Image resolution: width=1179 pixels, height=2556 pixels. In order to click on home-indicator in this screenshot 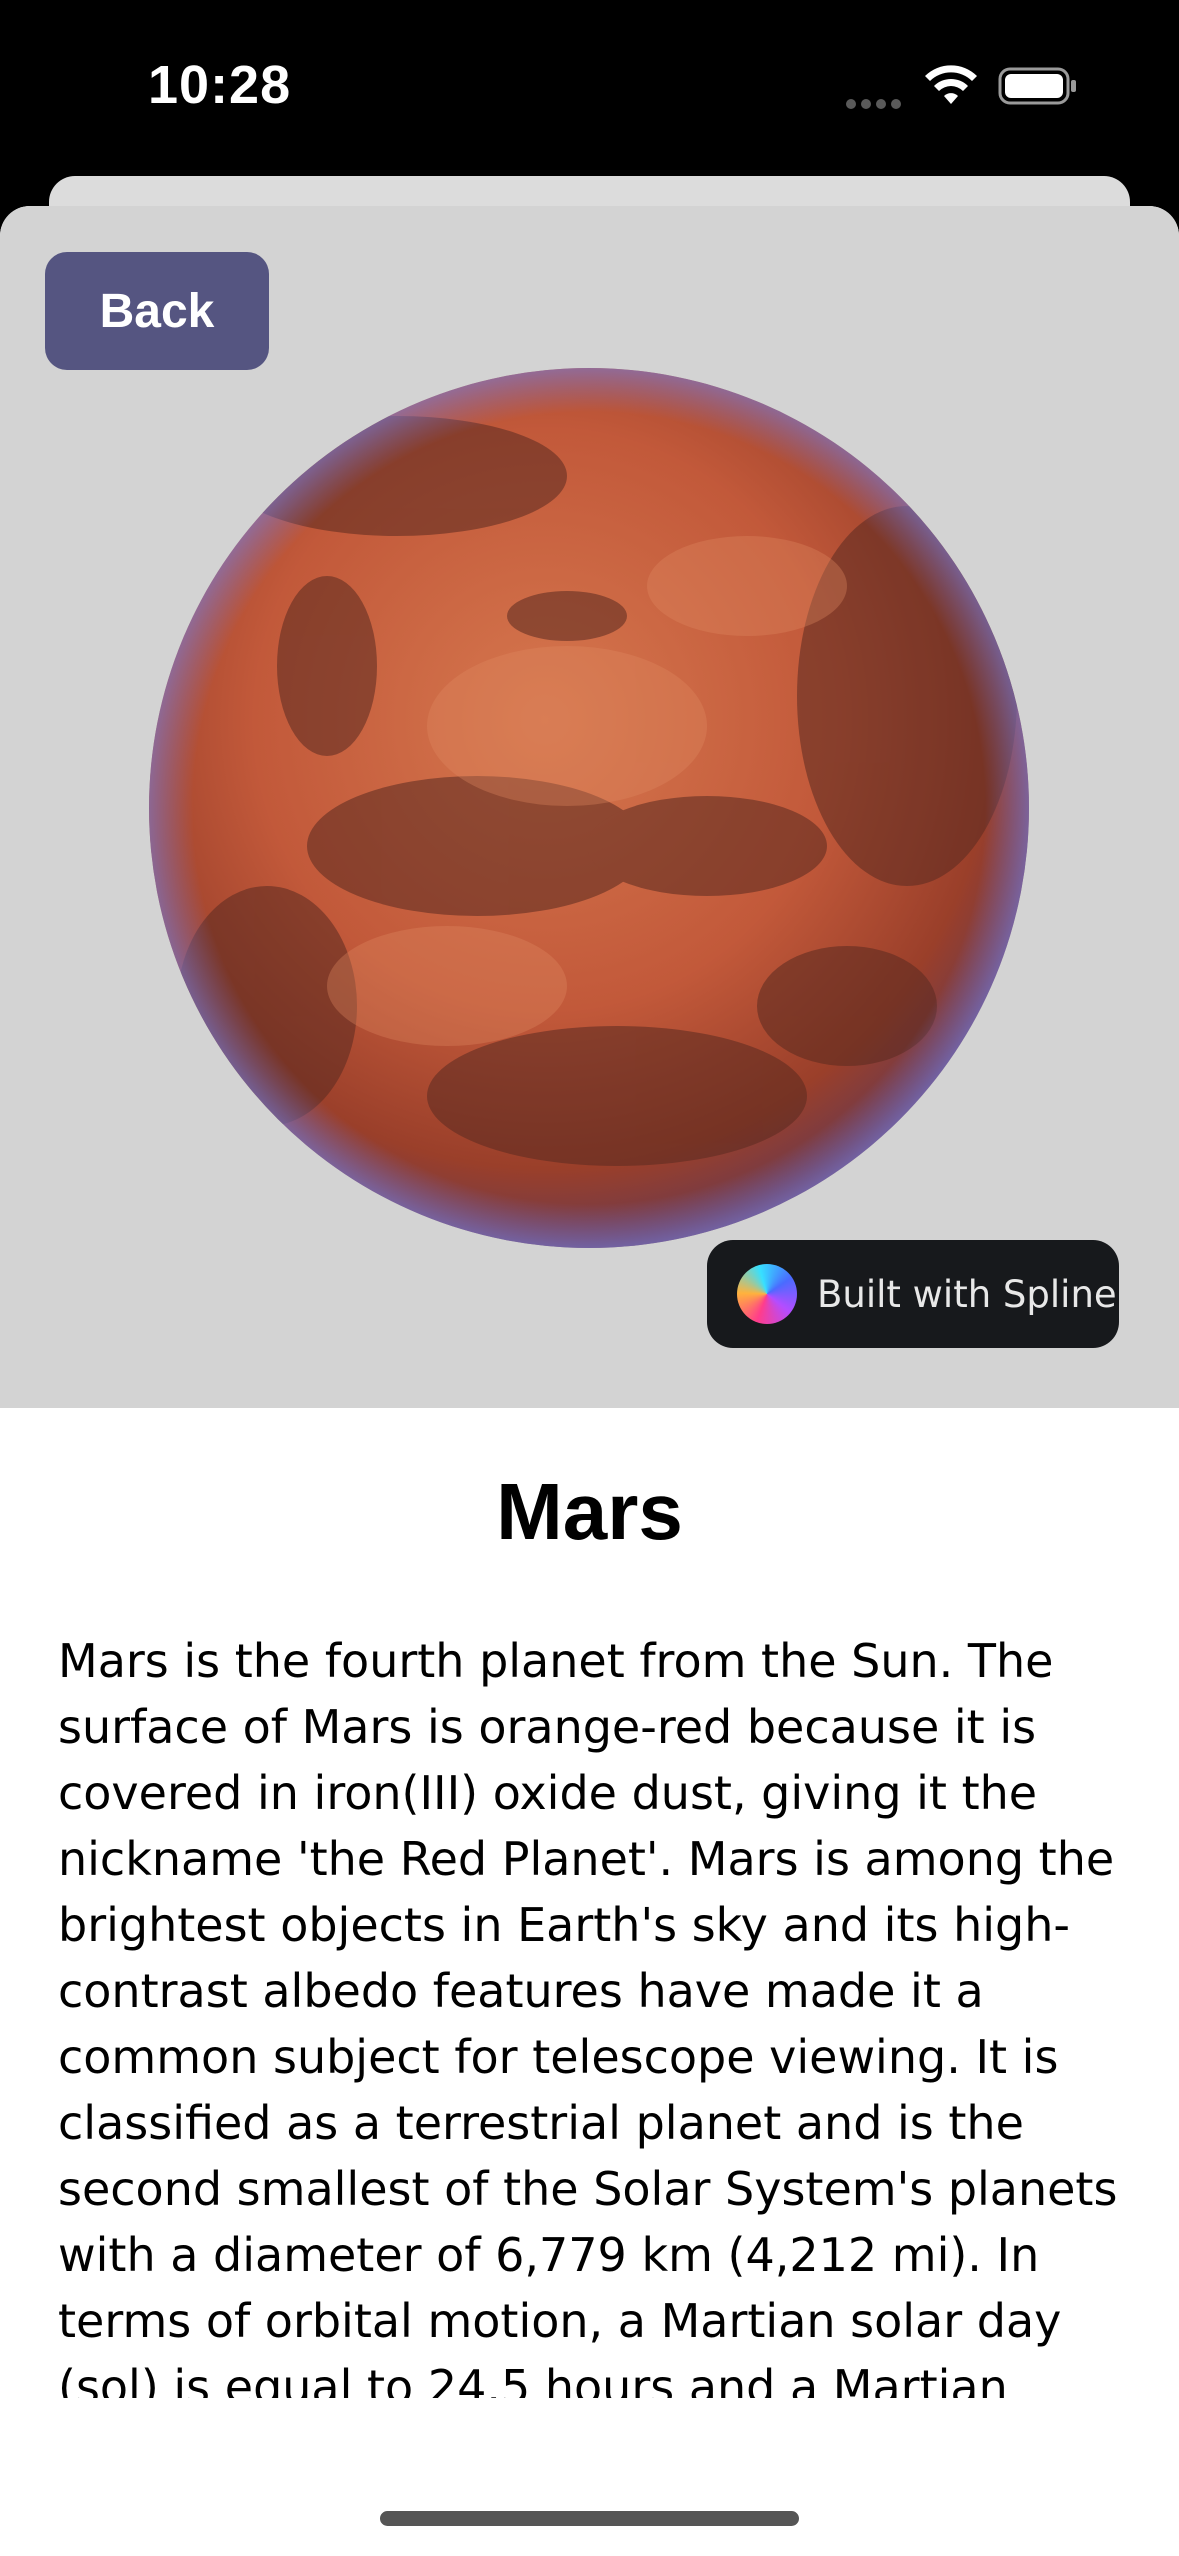, I will do `click(589, 2518)`.